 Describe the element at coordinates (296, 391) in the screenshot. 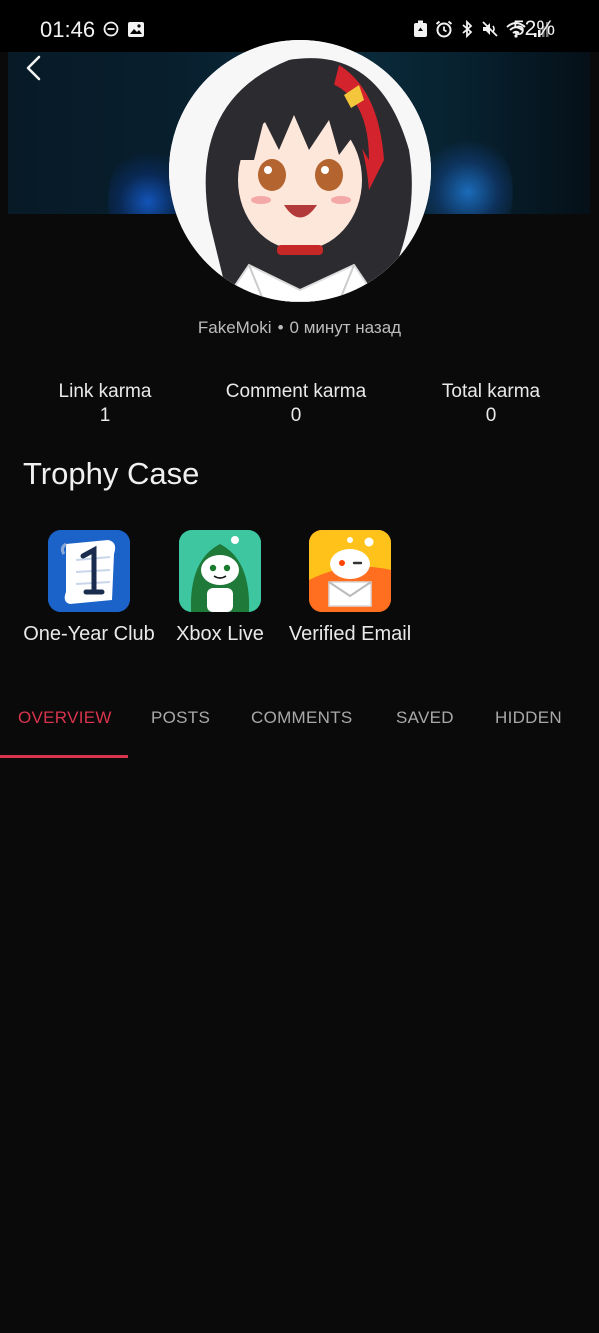

I see `karma-label: Comment karma` at that location.